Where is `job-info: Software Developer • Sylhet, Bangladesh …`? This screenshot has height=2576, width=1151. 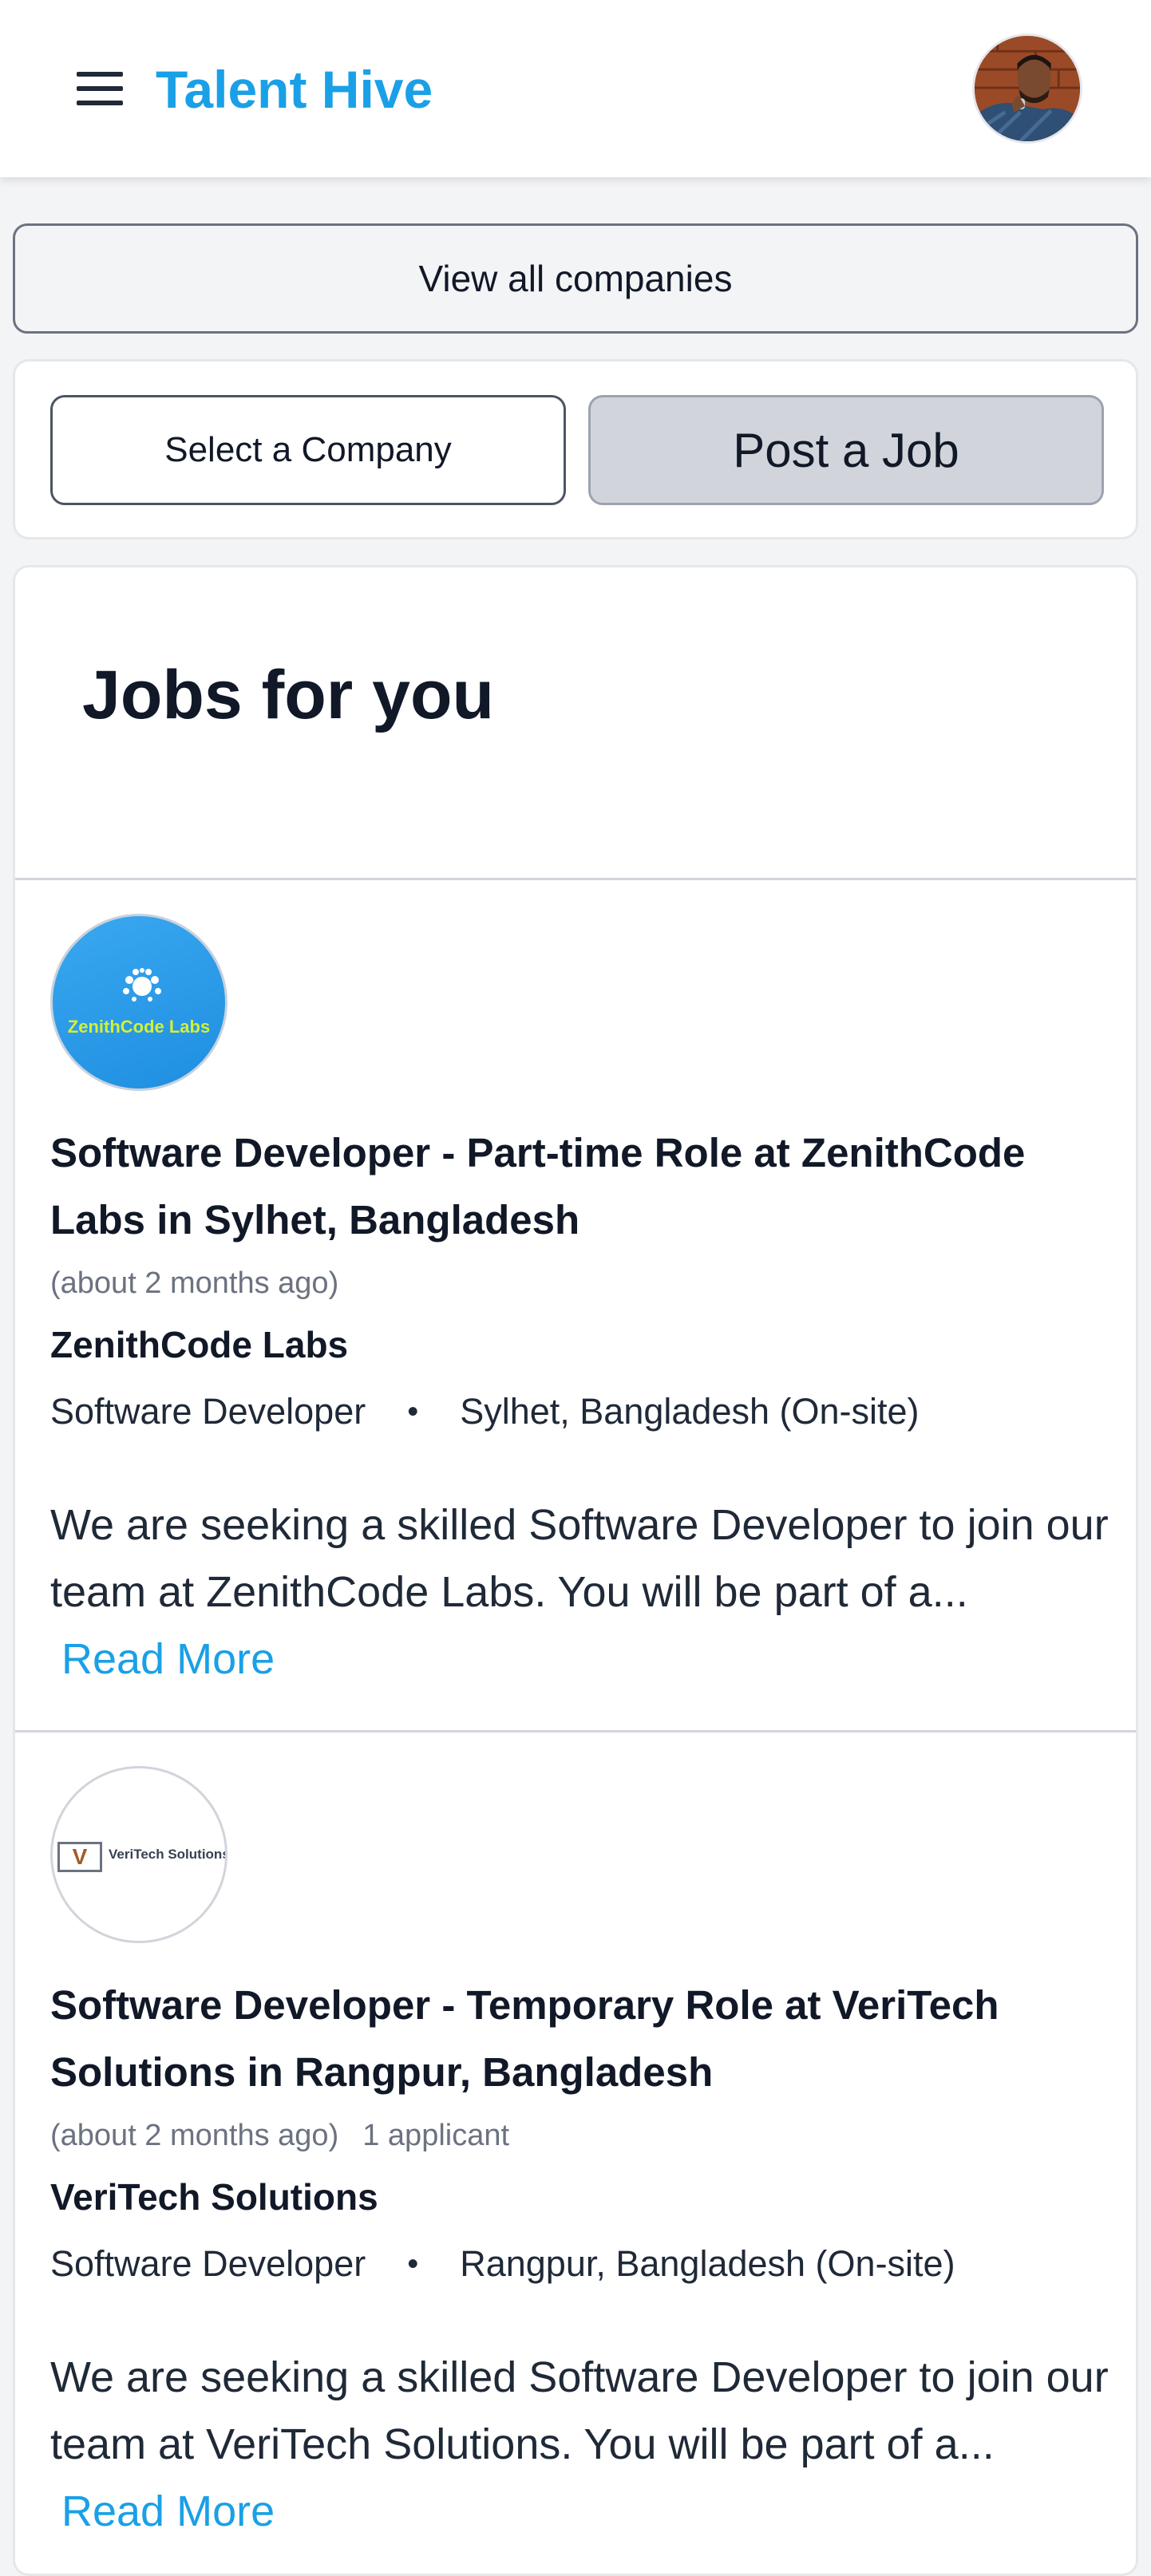
job-info: Software Developer • Sylhet, Bangladesh … is located at coordinates (485, 1412).